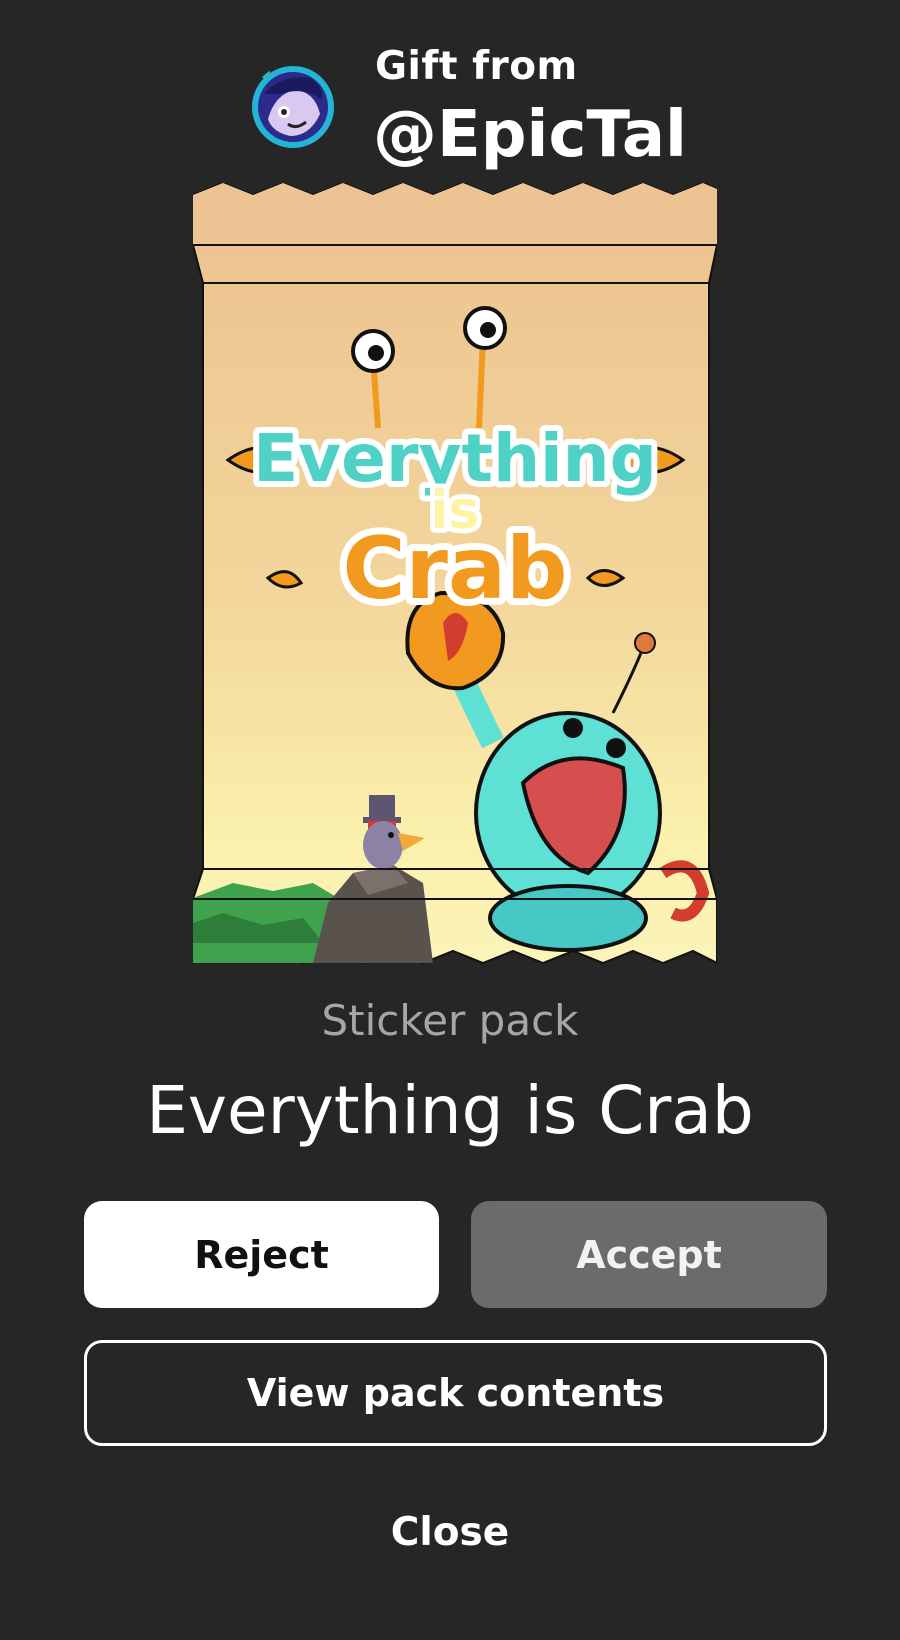  Describe the element at coordinates (454, 569) in the screenshot. I see `logo-text-crab: Crab` at that location.